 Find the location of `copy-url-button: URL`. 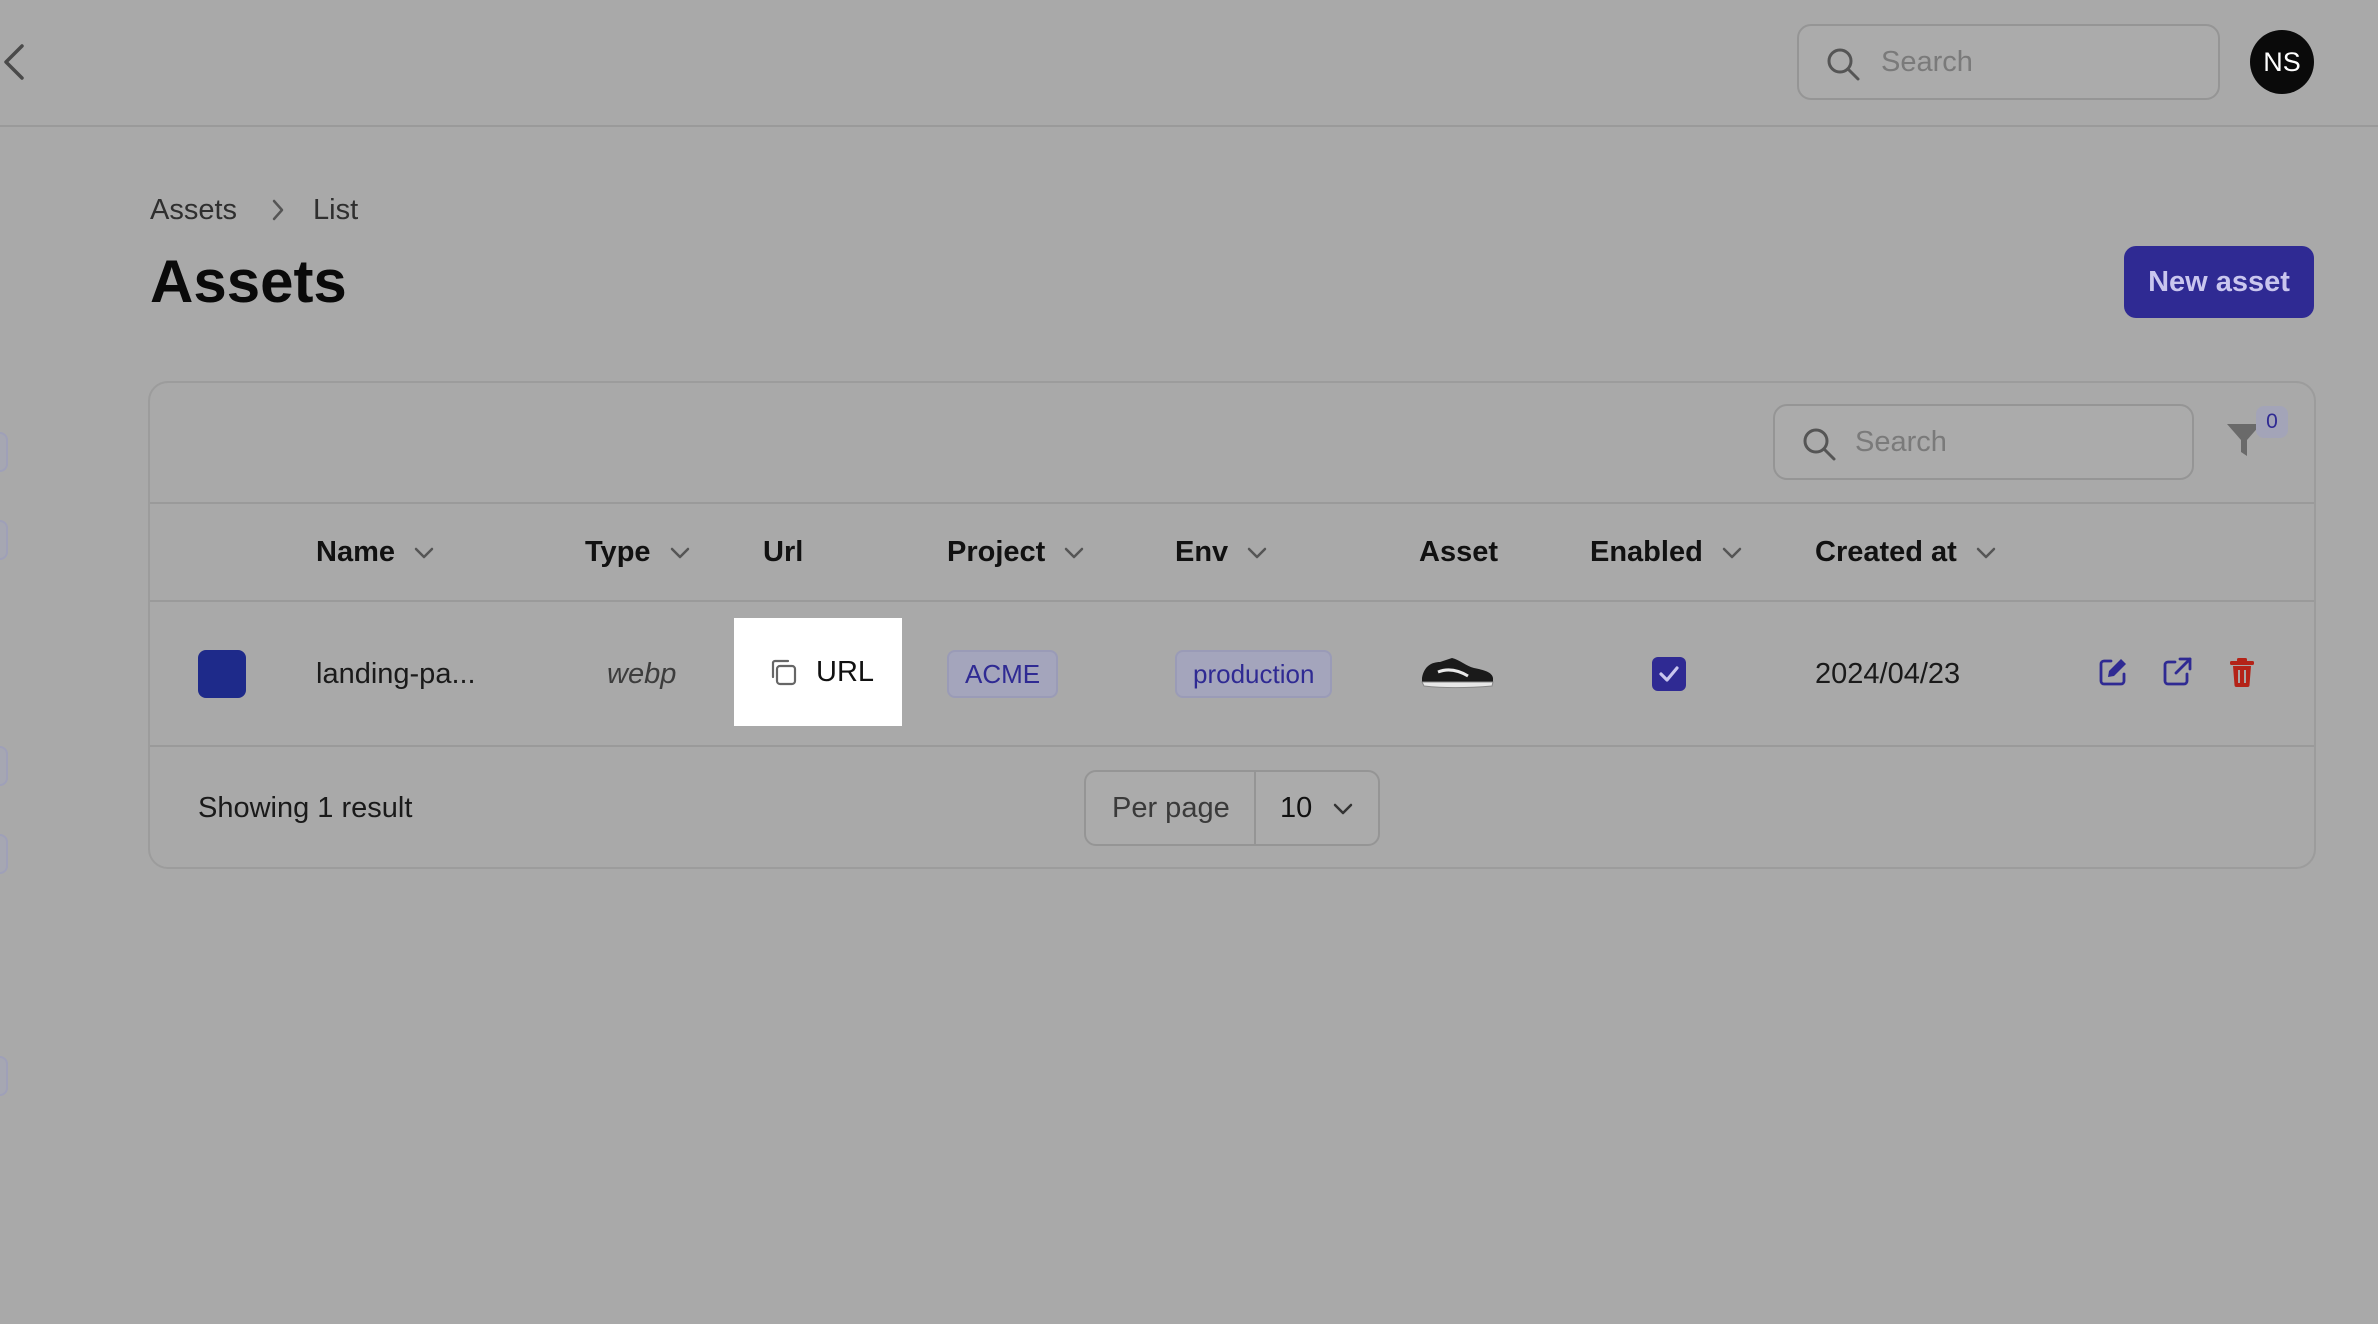

copy-url-button: URL is located at coordinates (818, 672).